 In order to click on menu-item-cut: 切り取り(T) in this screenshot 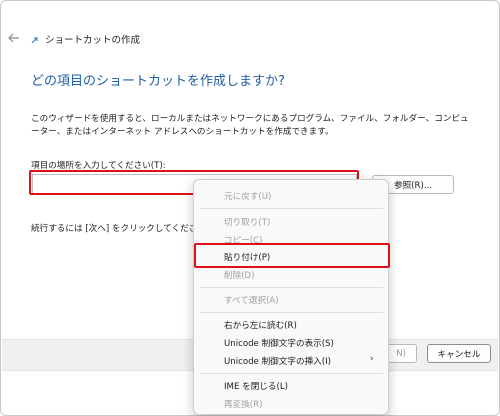, I will do `click(247, 222)`.